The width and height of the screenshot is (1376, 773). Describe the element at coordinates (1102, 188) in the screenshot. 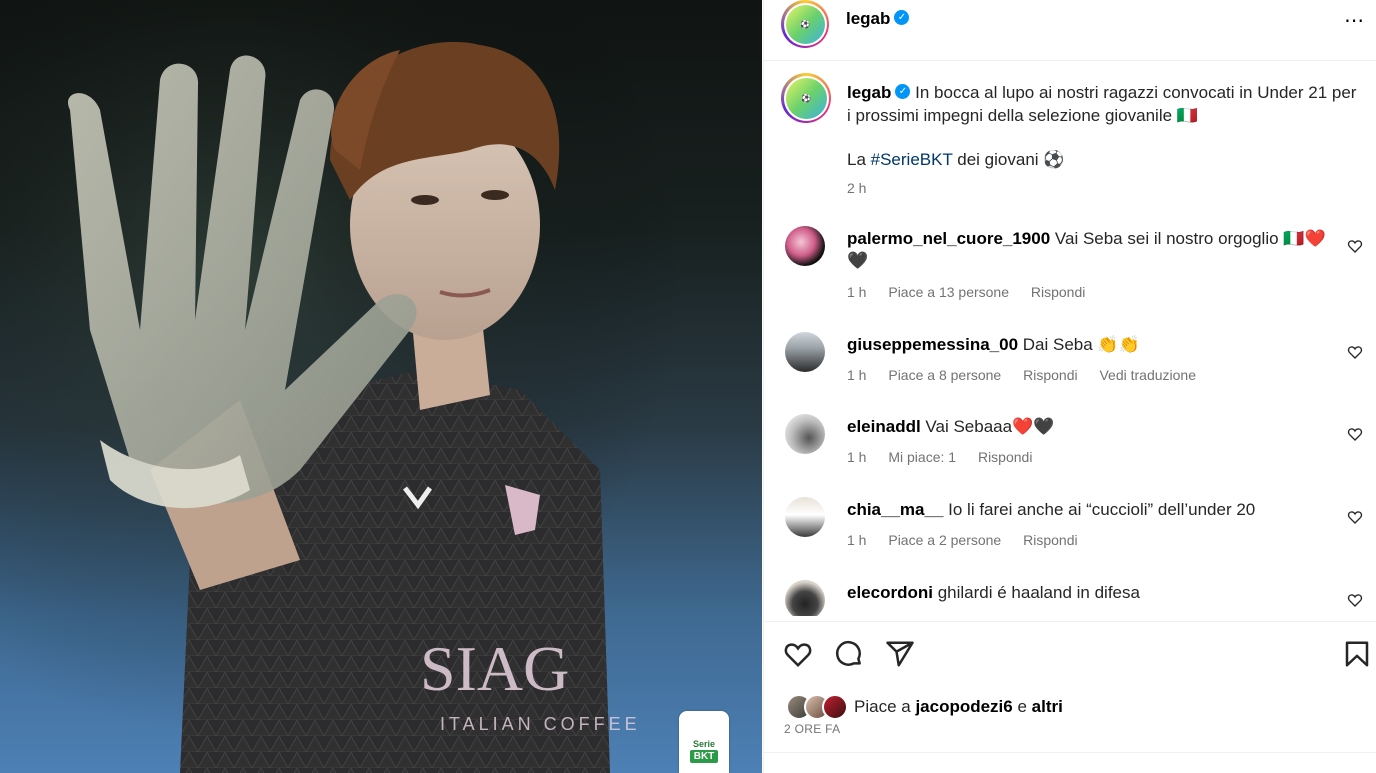

I see `caption-time: 2 h` at that location.